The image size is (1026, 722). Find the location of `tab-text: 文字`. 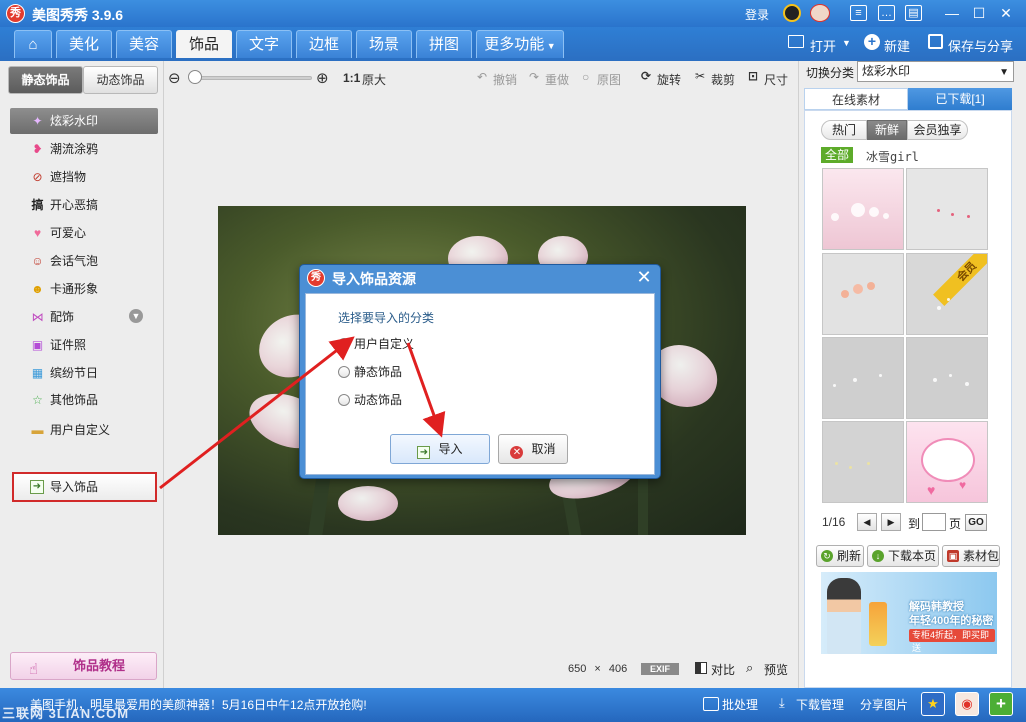

tab-text: 文字 is located at coordinates (264, 44).